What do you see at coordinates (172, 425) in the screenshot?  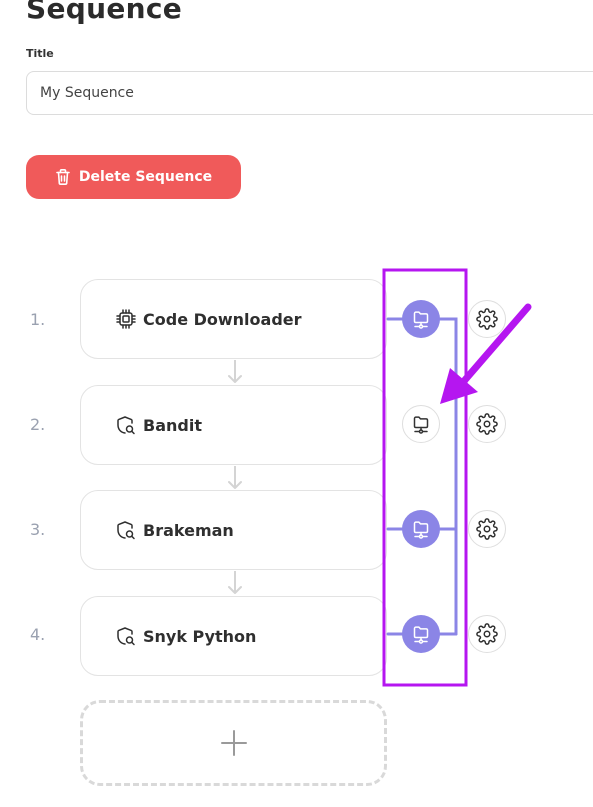 I see `step-label: Bandit` at bounding box center [172, 425].